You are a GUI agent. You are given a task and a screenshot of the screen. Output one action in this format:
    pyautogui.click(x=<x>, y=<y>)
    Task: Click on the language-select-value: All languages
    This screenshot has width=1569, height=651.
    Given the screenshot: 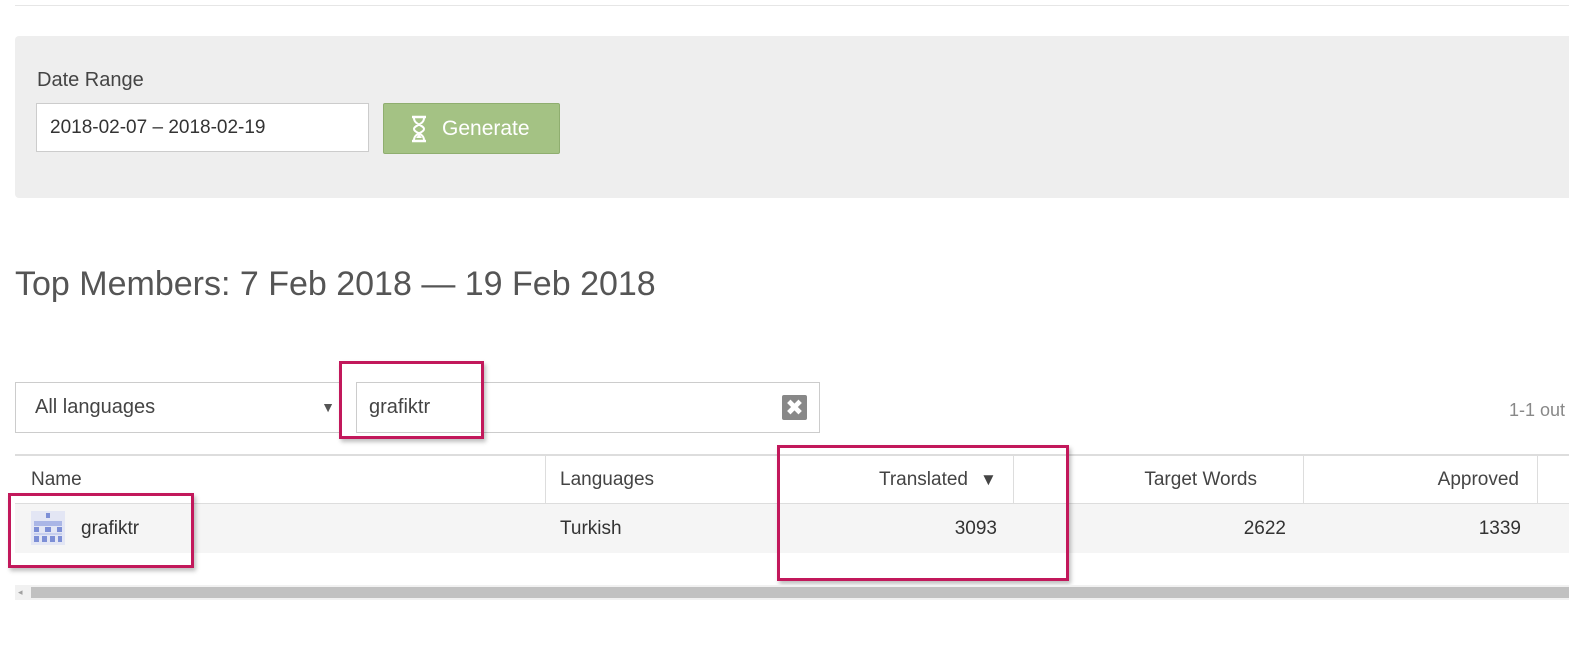 What is the action you would take?
    pyautogui.click(x=95, y=407)
    